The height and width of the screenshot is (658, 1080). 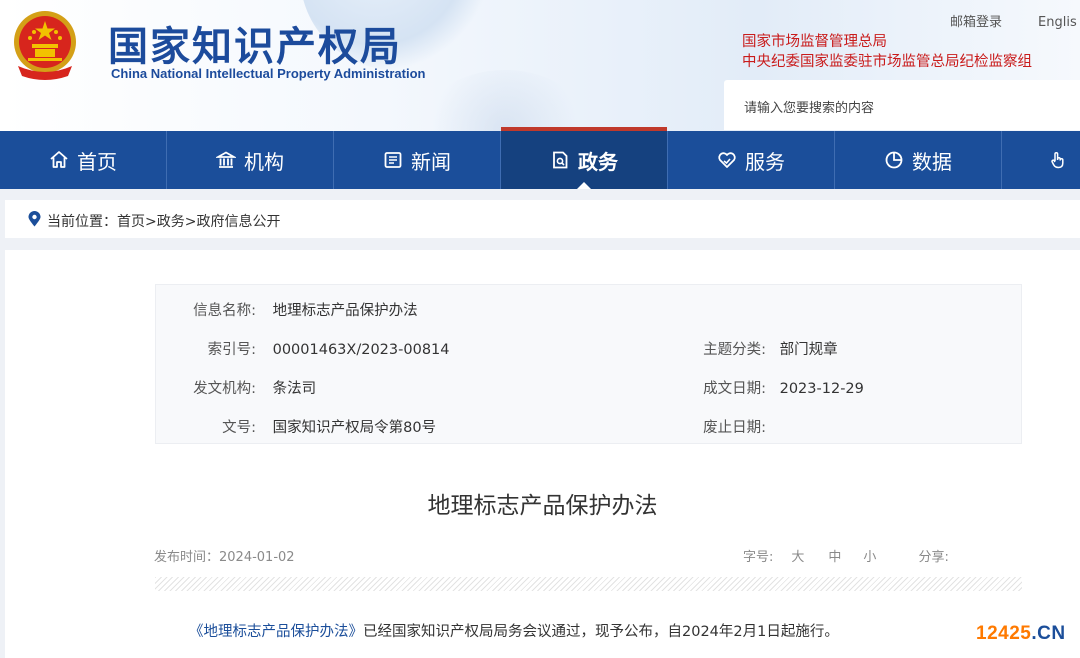 What do you see at coordinates (734, 389) in the screenshot?
I see `info-label: 成文日期:` at bounding box center [734, 389].